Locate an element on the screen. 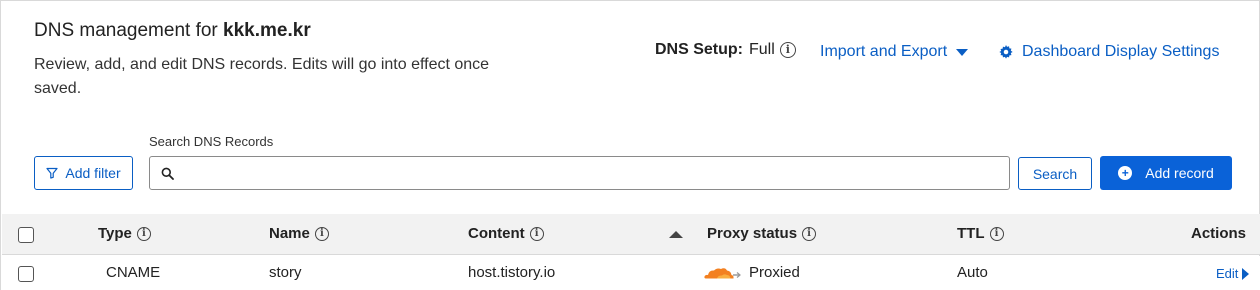 Image resolution: width=1260 pixels, height=290 pixels. column-header-name: Name i is located at coordinates (299, 233).